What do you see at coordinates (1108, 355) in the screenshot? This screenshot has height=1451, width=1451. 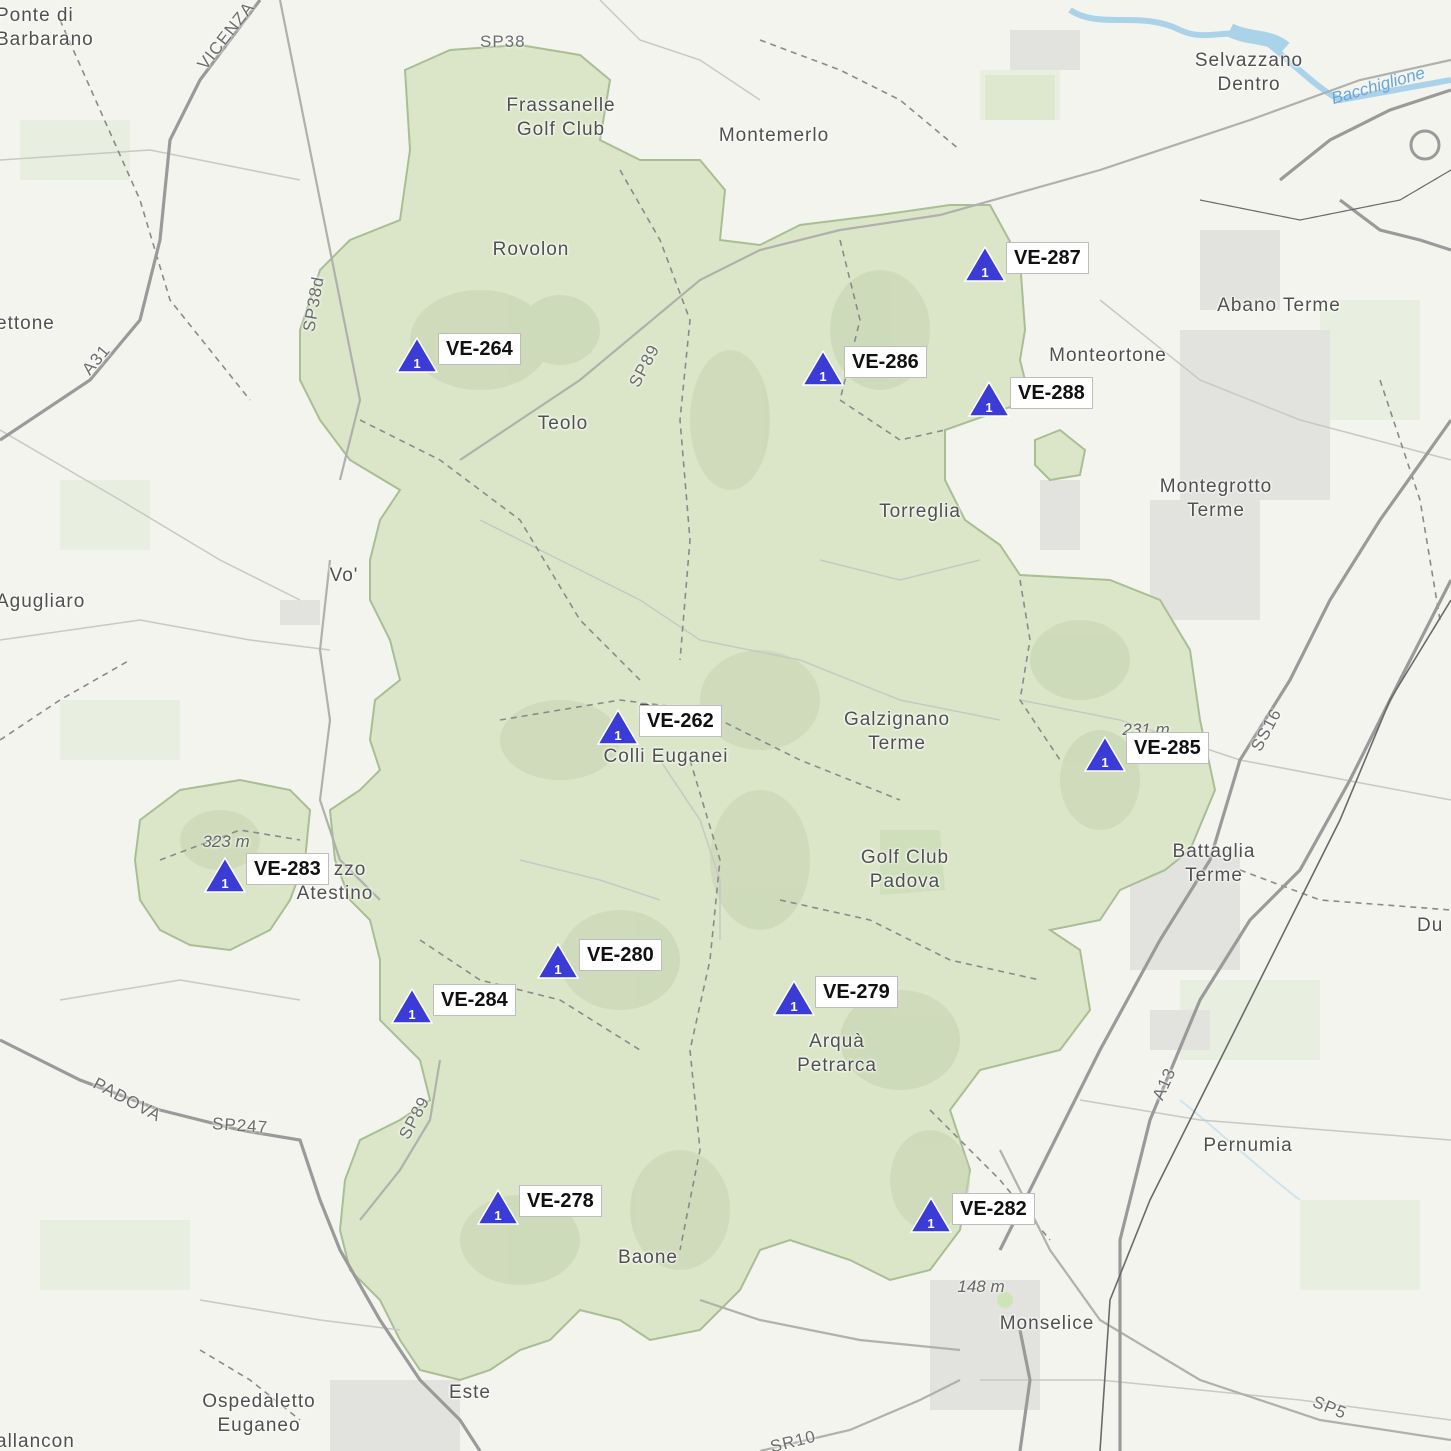 I see `place-label-monteortone: Monteortone` at bounding box center [1108, 355].